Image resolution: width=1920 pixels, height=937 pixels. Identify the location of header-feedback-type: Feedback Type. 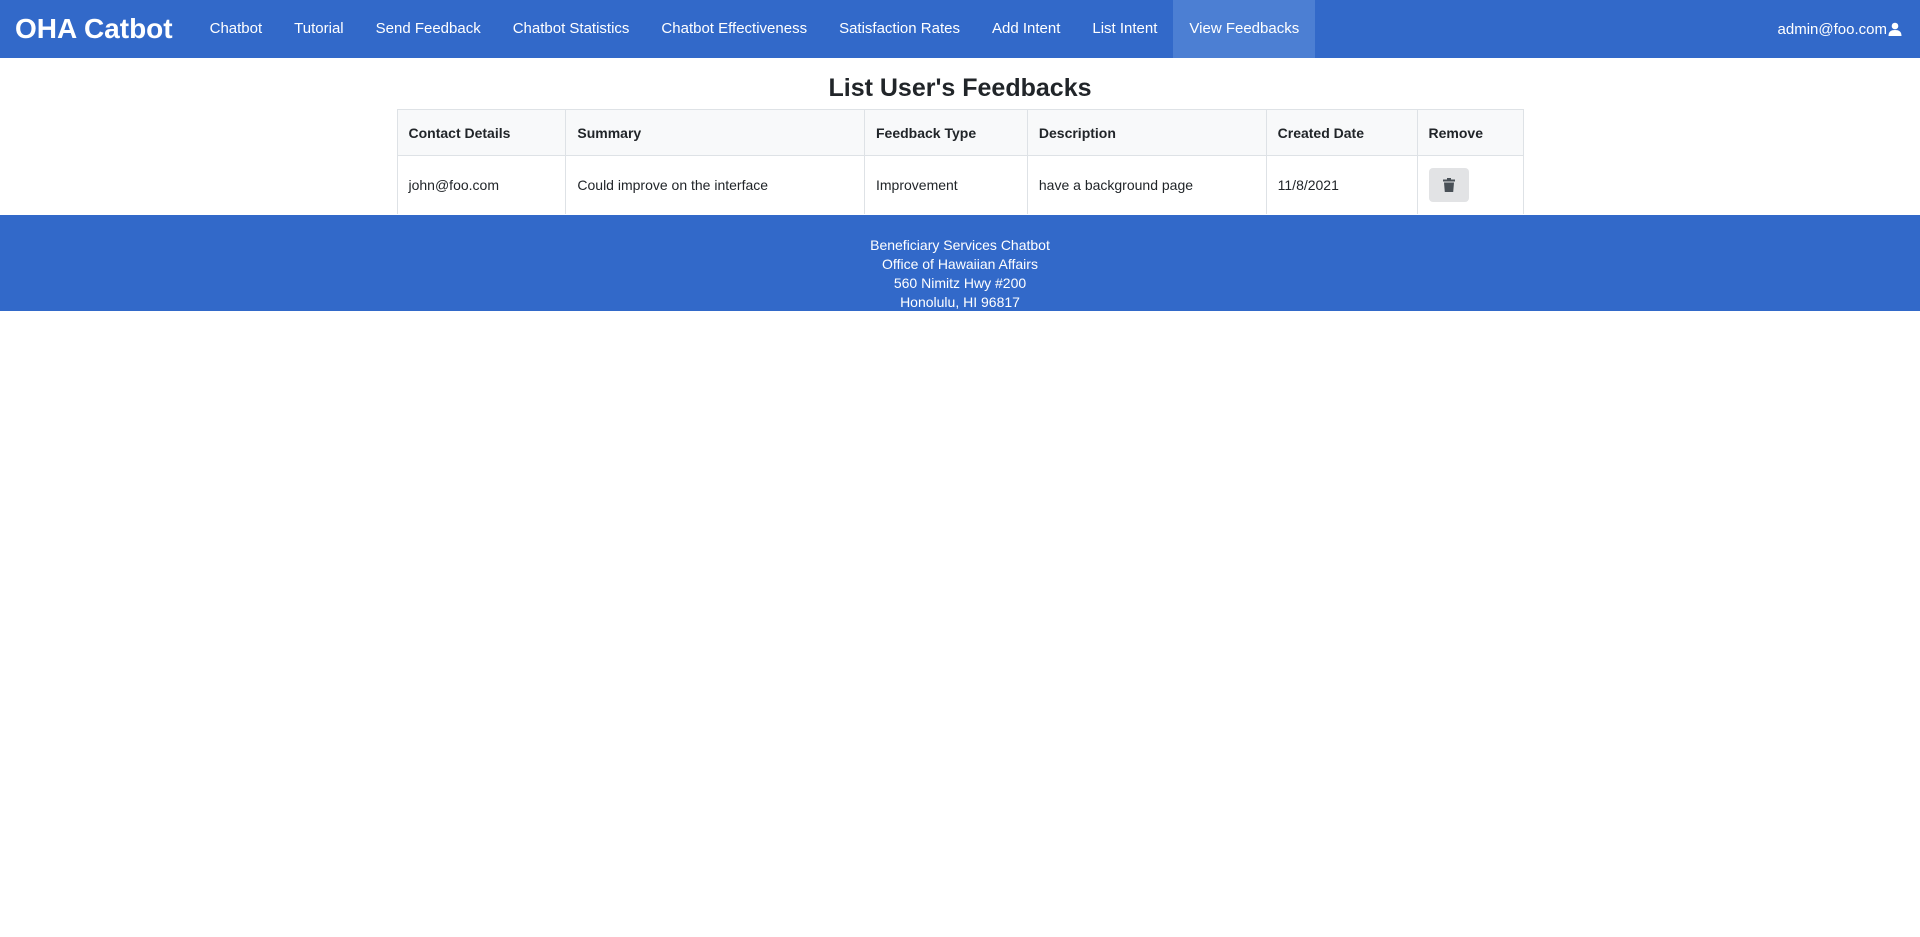
(946, 132).